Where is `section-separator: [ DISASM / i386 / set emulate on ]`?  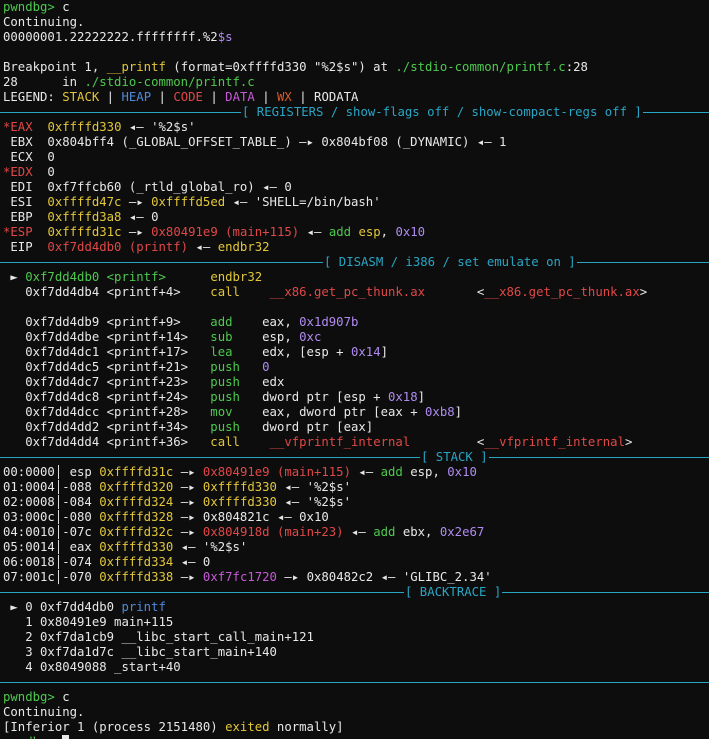
section-separator: [ DISASM / i386 / set emulate on ] is located at coordinates (354, 262).